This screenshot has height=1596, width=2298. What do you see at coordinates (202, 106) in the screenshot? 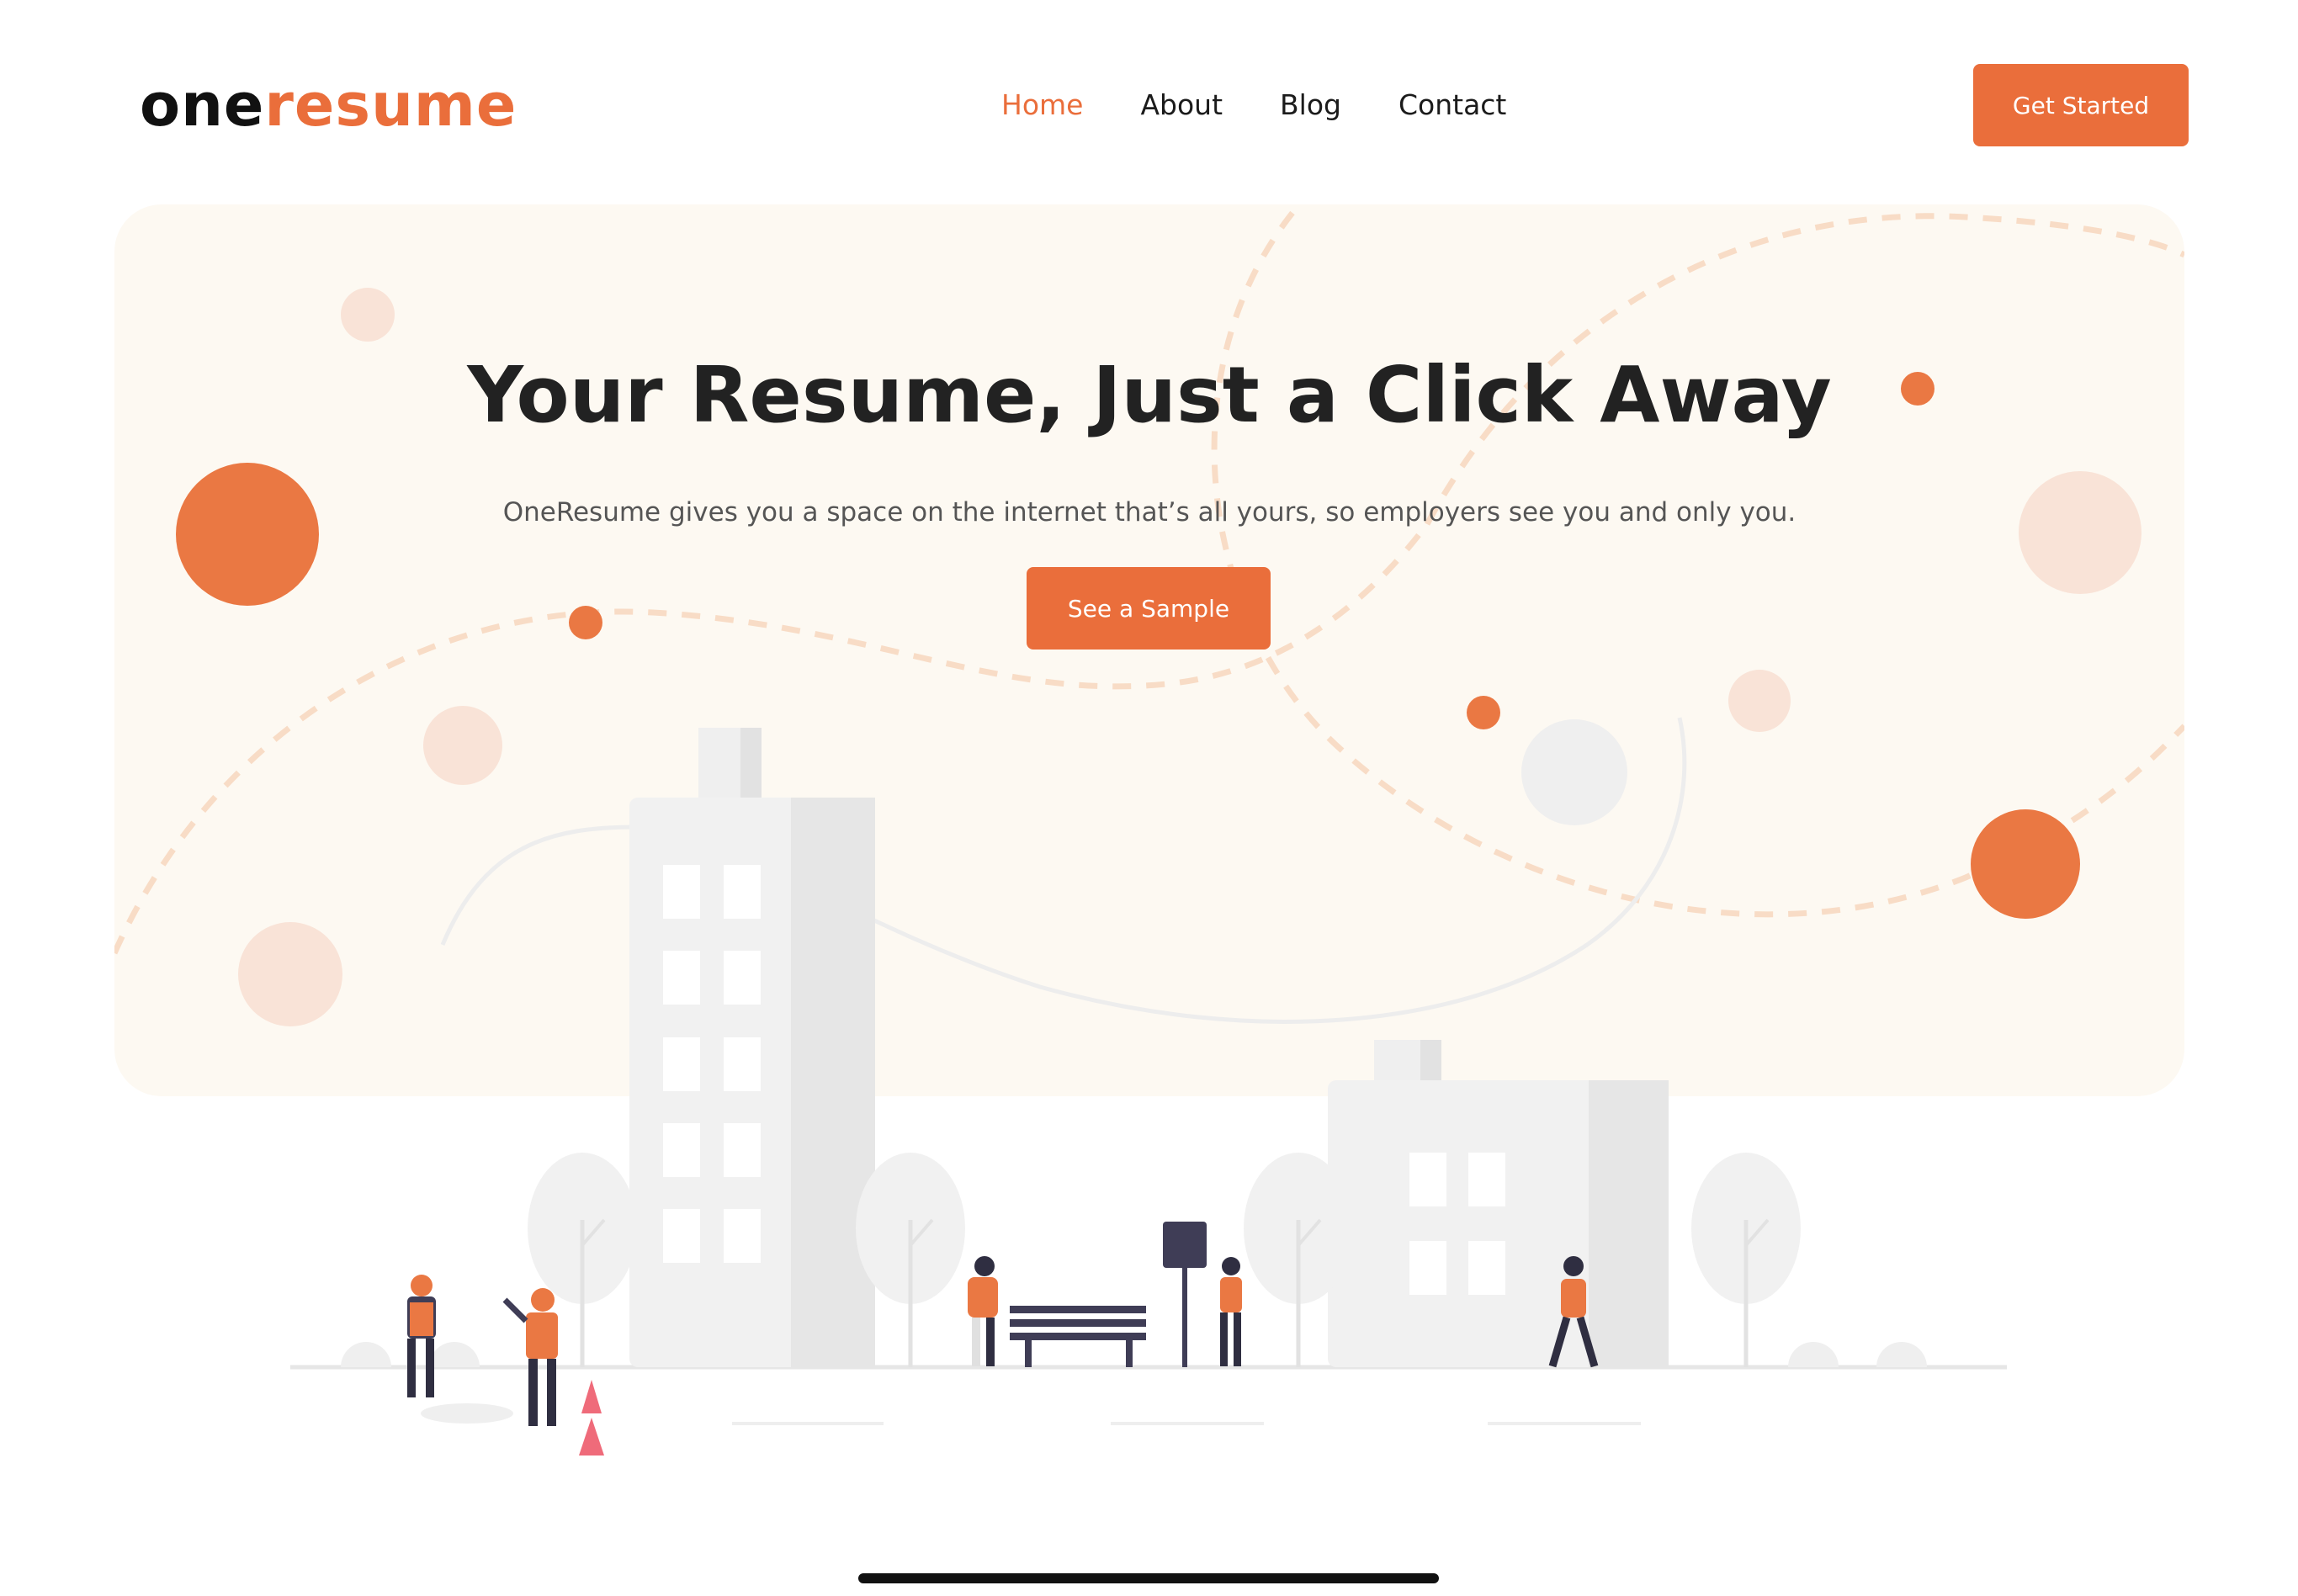
I see `logo-text-one: one` at bounding box center [202, 106].